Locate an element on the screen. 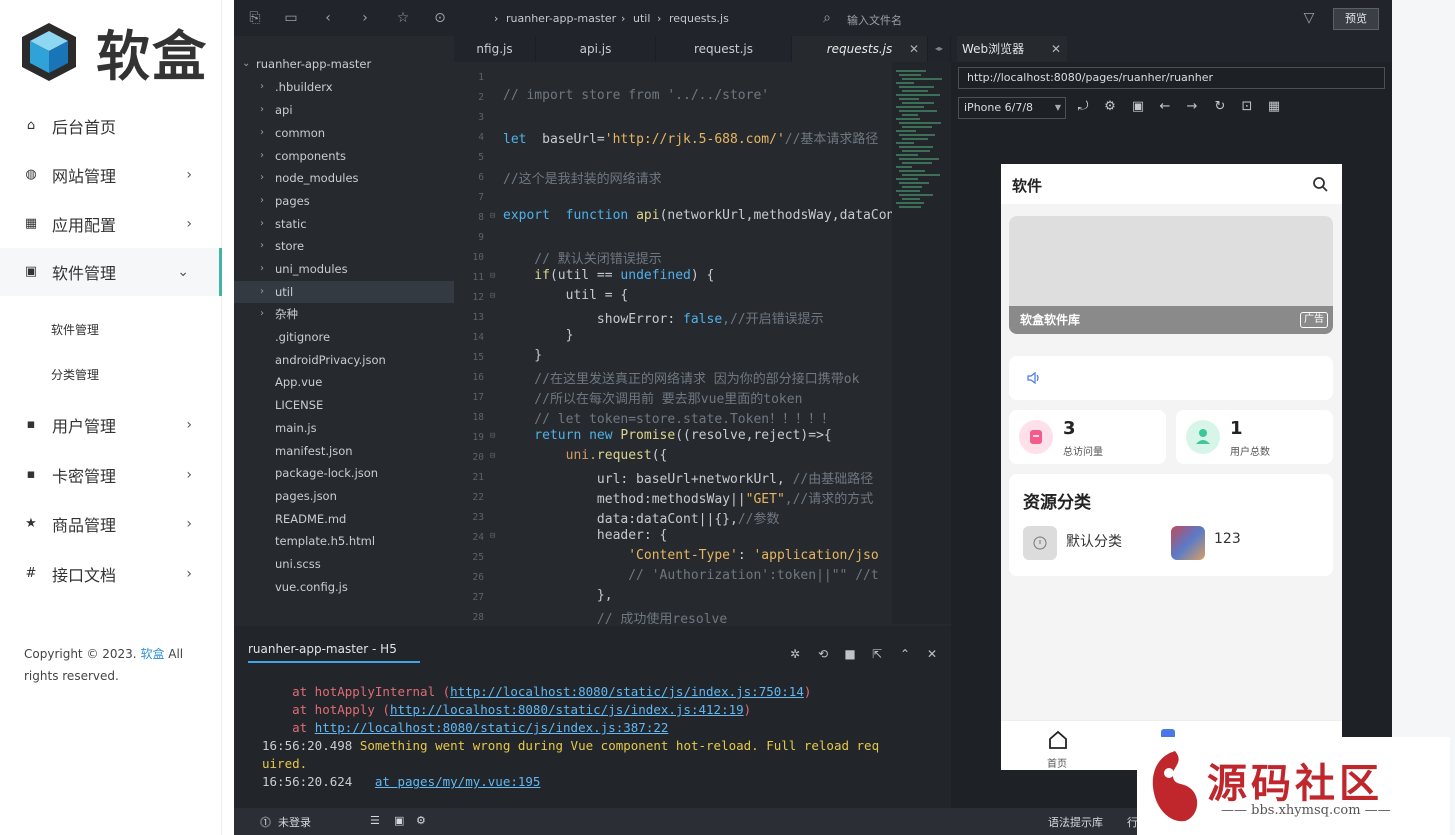  bug-icon: ✲ is located at coordinates (795, 654).